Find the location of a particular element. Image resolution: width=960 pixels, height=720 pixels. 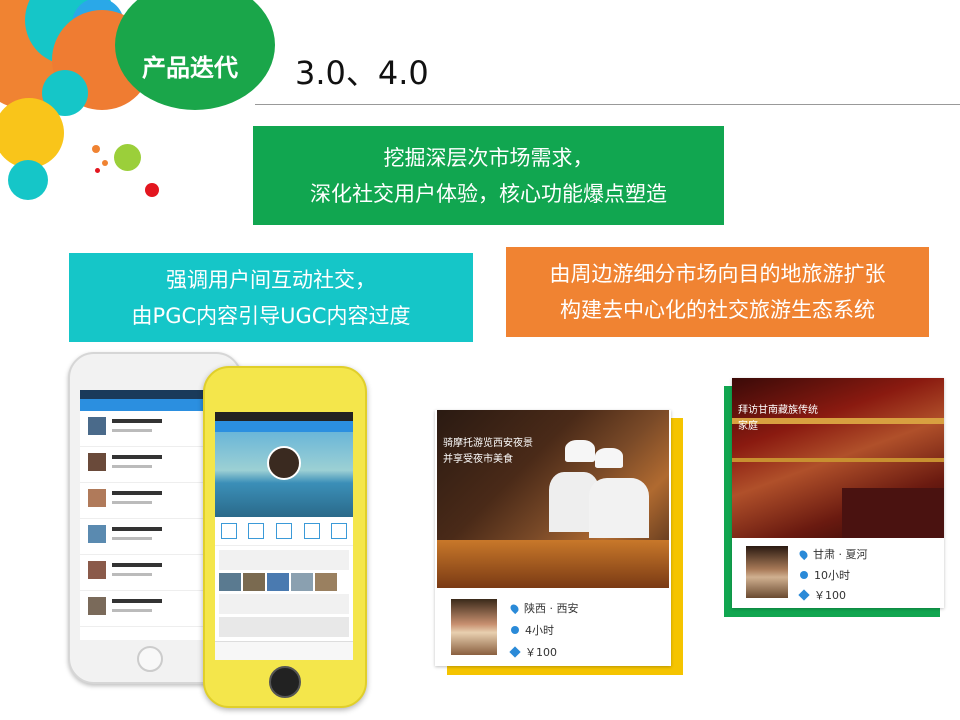

orange-callout-line-1: 由周边游细分市场向目的地旅游扩张 is located at coordinates (717, 274).